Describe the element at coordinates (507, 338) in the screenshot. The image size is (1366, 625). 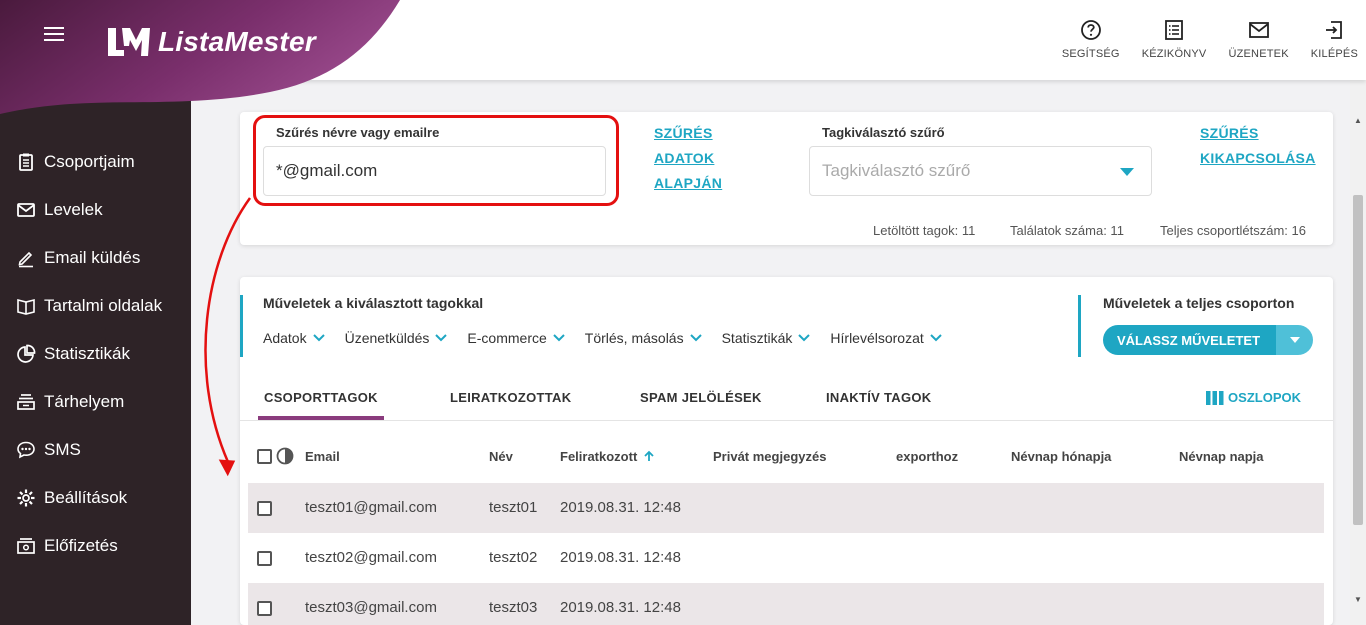
I see `menu-label: E-commerce` at that location.